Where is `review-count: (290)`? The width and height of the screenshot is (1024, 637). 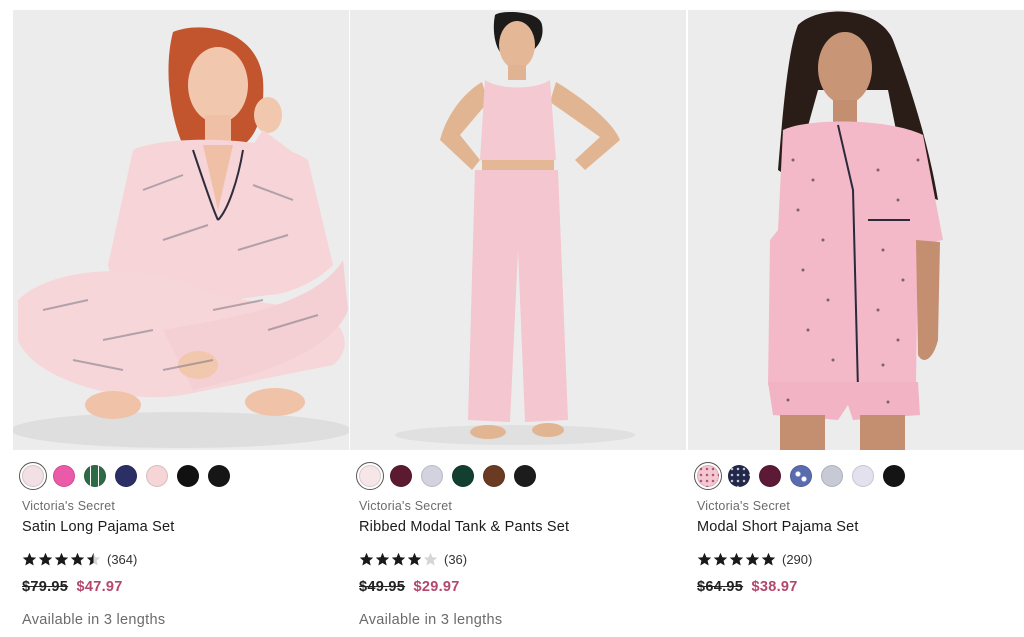 review-count: (290) is located at coordinates (797, 559).